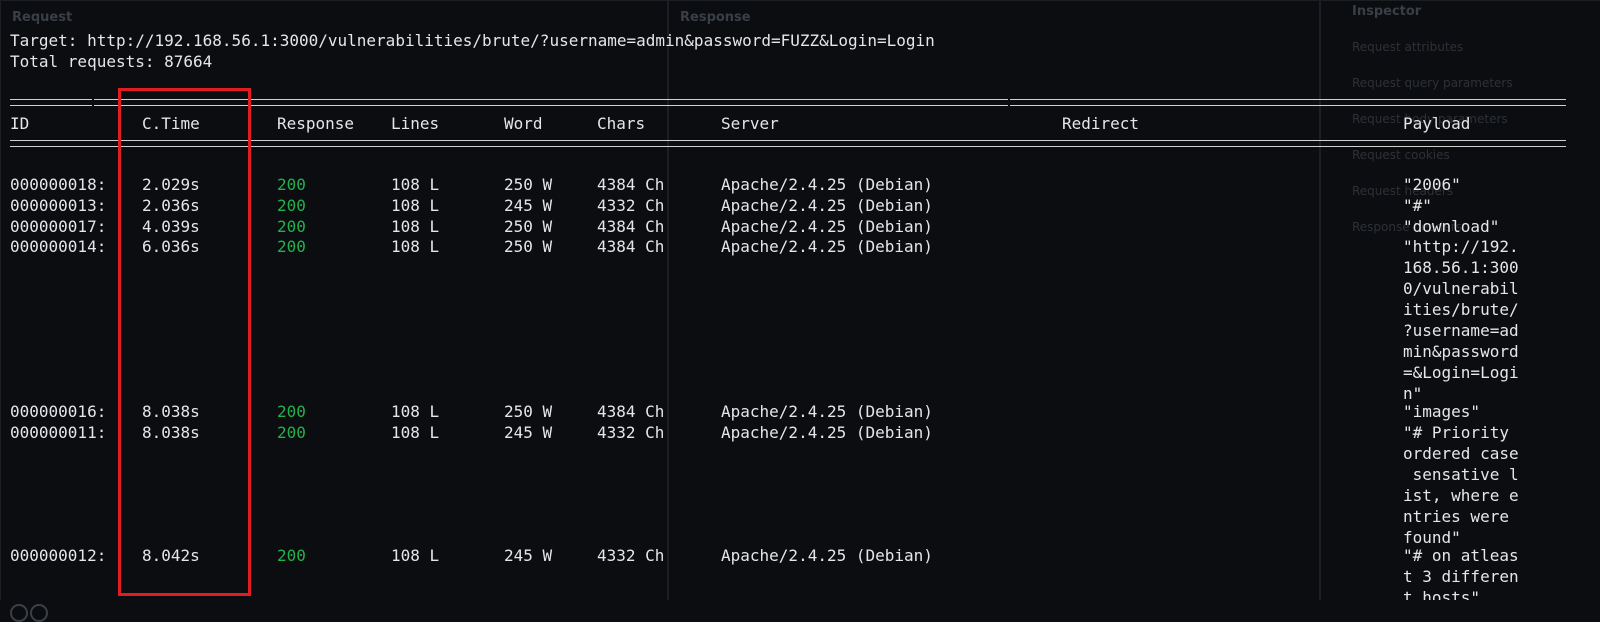  Describe the element at coordinates (58, 205) in the screenshot. I see `row-id: 000000013:` at that location.